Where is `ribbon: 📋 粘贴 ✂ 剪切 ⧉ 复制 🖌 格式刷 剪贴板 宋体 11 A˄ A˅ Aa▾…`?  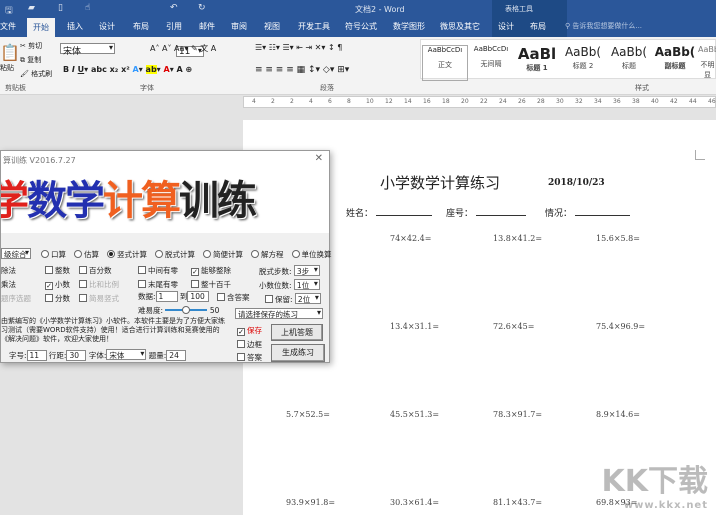 ribbon: 📋 粘贴 ✂ 剪切 ⧉ 复制 🖌 格式刷 剪贴板 宋体 11 A˄ A˅ Aa▾… is located at coordinates (358, 66).